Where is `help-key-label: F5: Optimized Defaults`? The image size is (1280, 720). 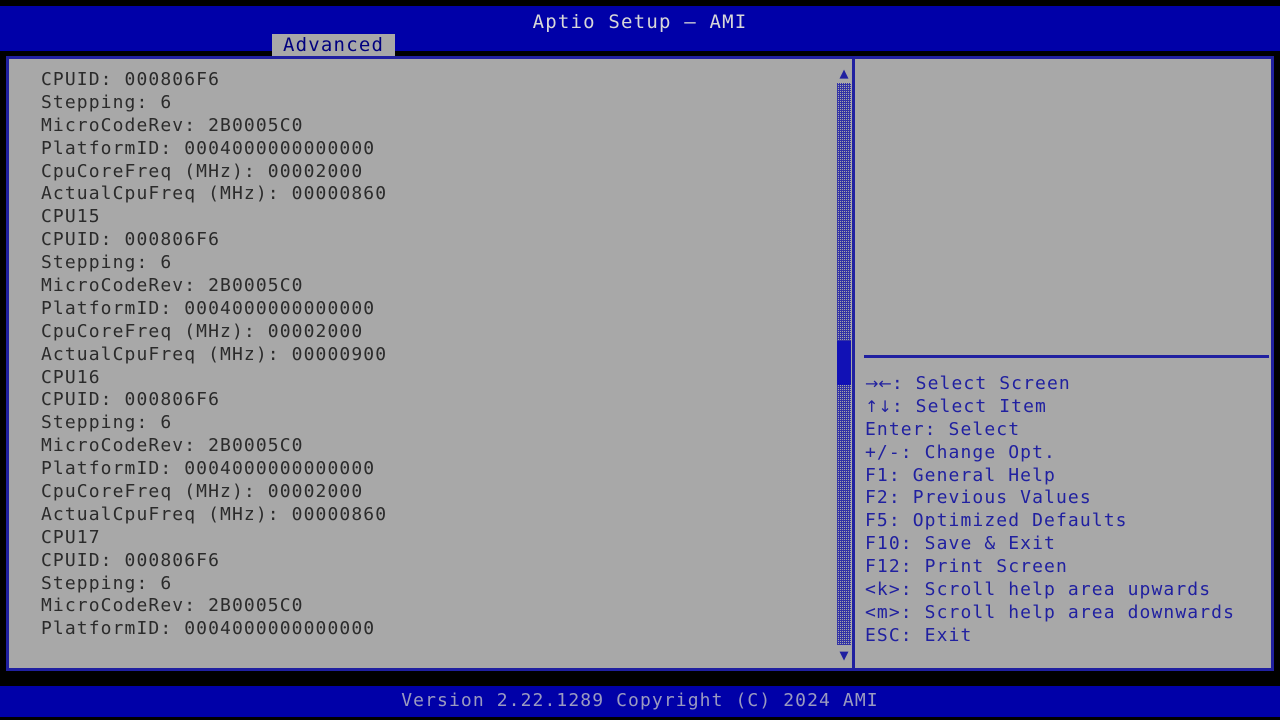
help-key-label: F5: Optimized Defaults is located at coordinates (996, 521).